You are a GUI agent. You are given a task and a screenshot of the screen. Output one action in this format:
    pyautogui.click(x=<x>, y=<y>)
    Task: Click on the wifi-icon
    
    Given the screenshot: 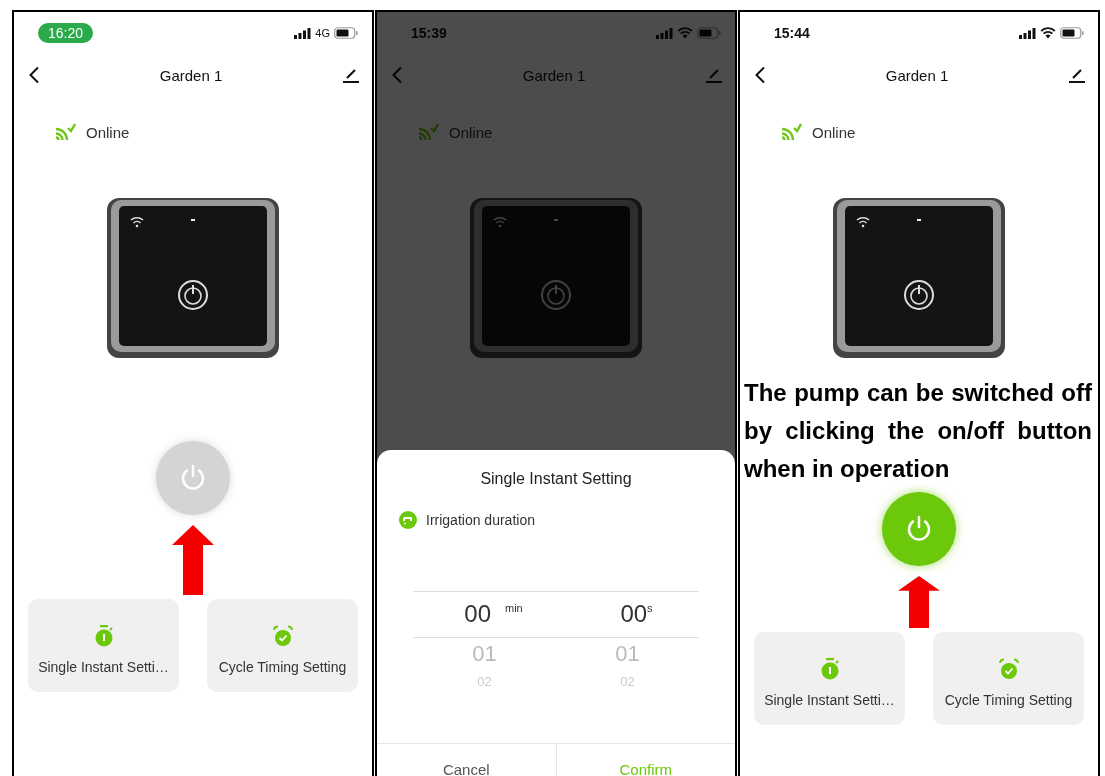 What is the action you would take?
    pyautogui.click(x=1048, y=33)
    